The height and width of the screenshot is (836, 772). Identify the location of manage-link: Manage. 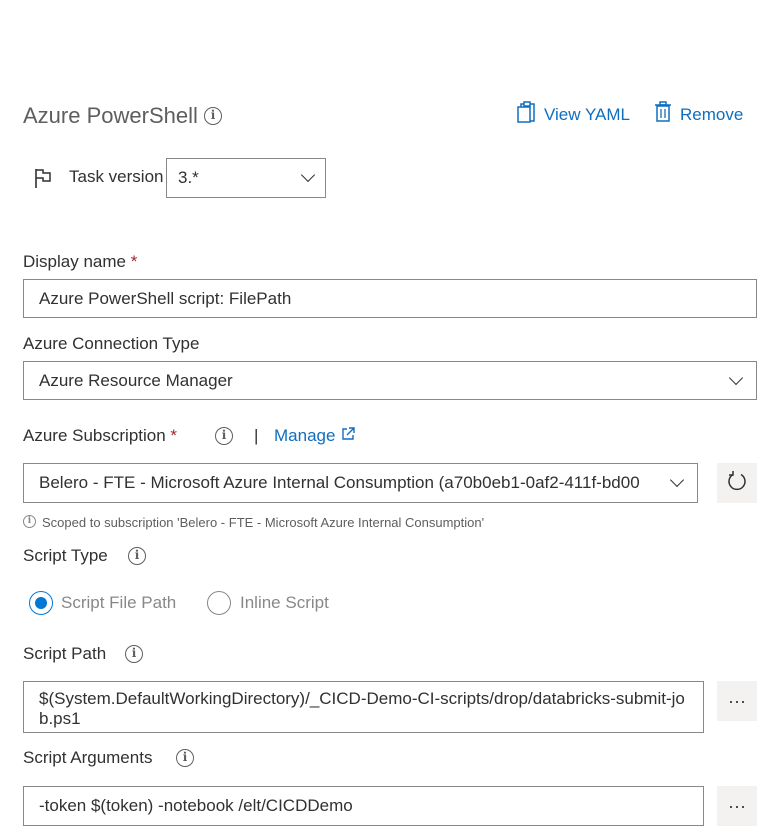
(315, 436).